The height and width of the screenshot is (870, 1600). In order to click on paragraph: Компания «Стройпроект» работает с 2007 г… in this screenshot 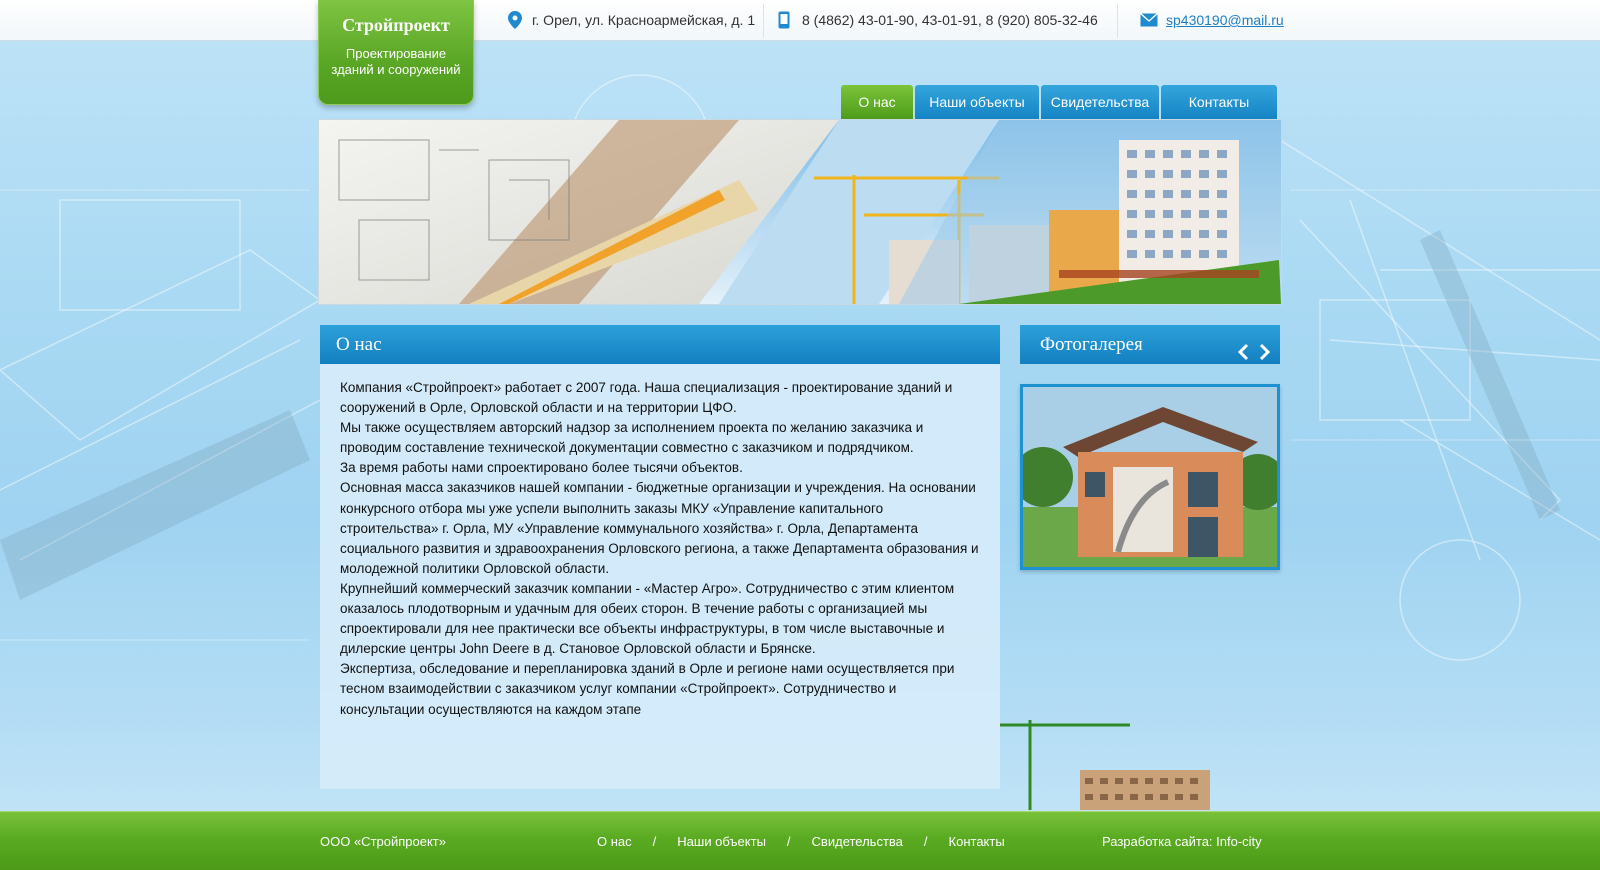, I will do `click(646, 398)`.